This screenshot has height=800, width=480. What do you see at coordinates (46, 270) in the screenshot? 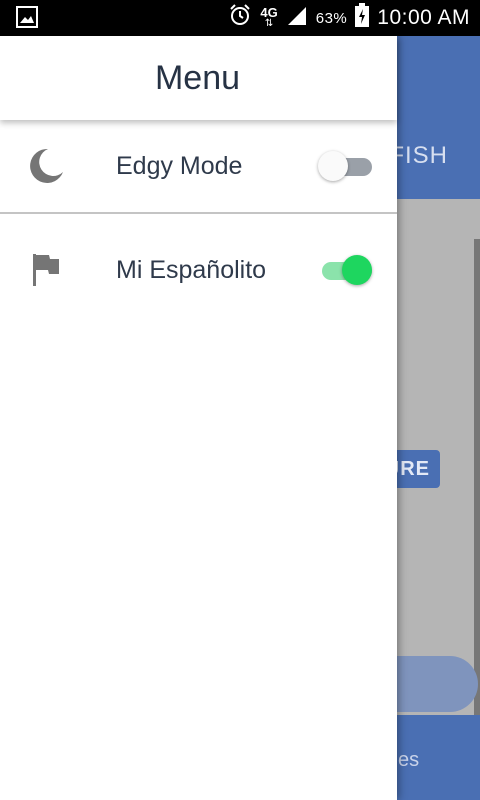
I see `flag-icon` at bounding box center [46, 270].